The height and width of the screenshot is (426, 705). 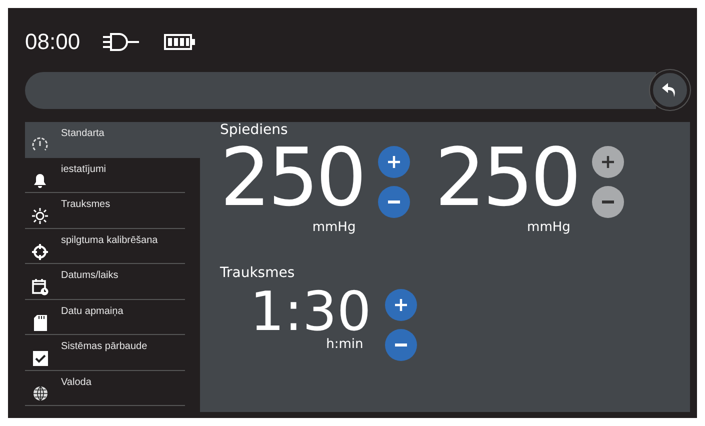 What do you see at coordinates (345, 344) in the screenshot?
I see `unit-label: h:min` at bounding box center [345, 344].